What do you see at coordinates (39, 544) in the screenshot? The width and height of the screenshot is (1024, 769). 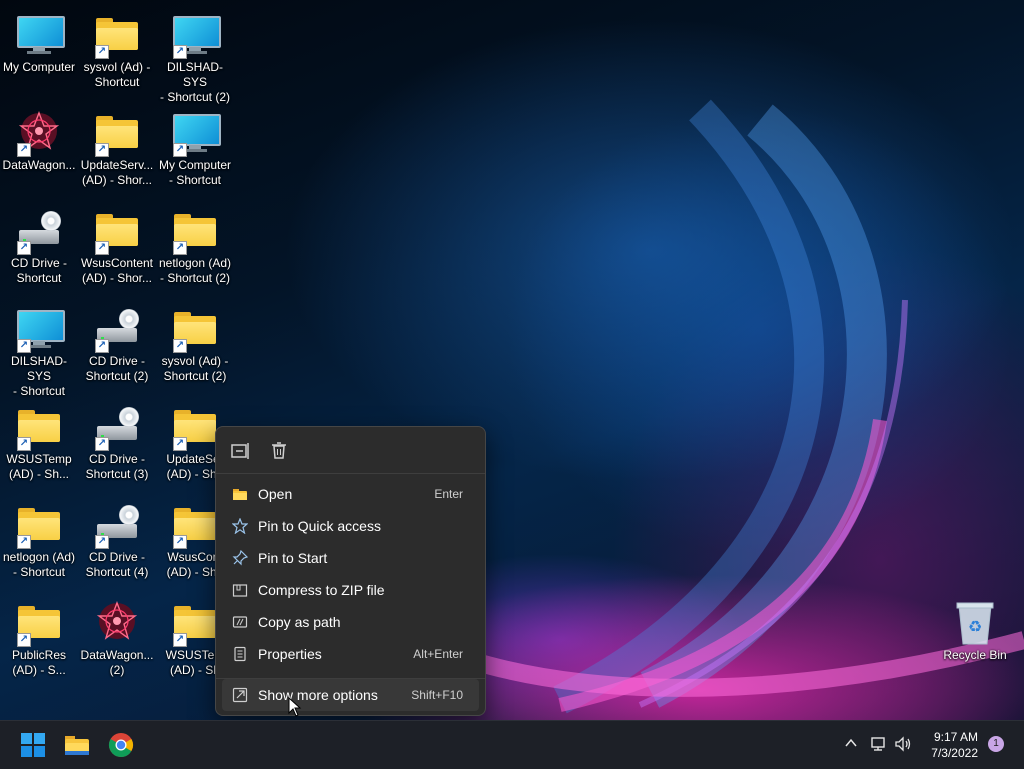 I see `desktop-icon-netlogon-ad-shortcut: ↗ netlogon (Ad) - Shortcut` at bounding box center [39, 544].